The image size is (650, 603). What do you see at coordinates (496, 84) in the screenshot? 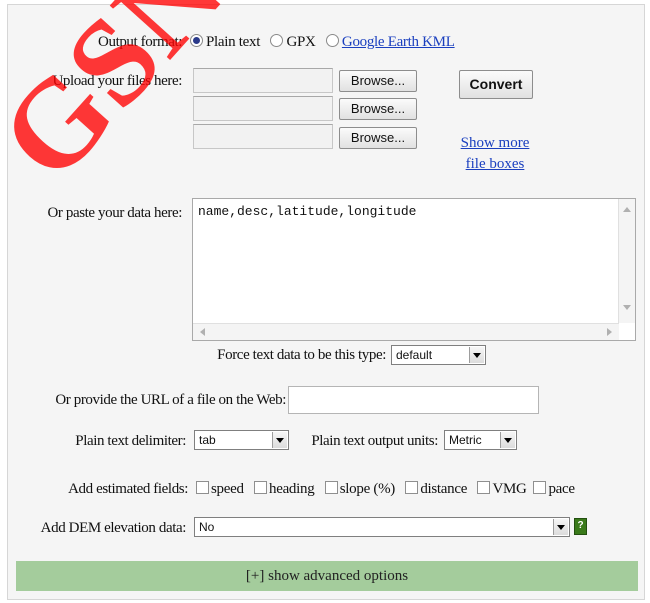
I see `convert-button: Convert` at bounding box center [496, 84].